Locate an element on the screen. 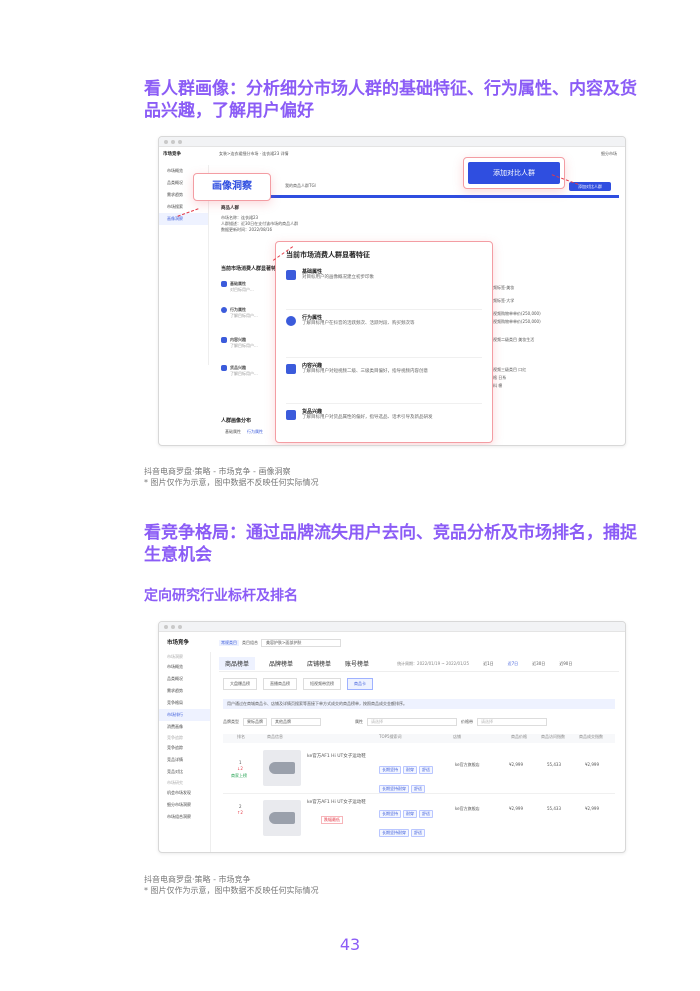  callout-add-button: 添加对比人群 is located at coordinates (514, 173).